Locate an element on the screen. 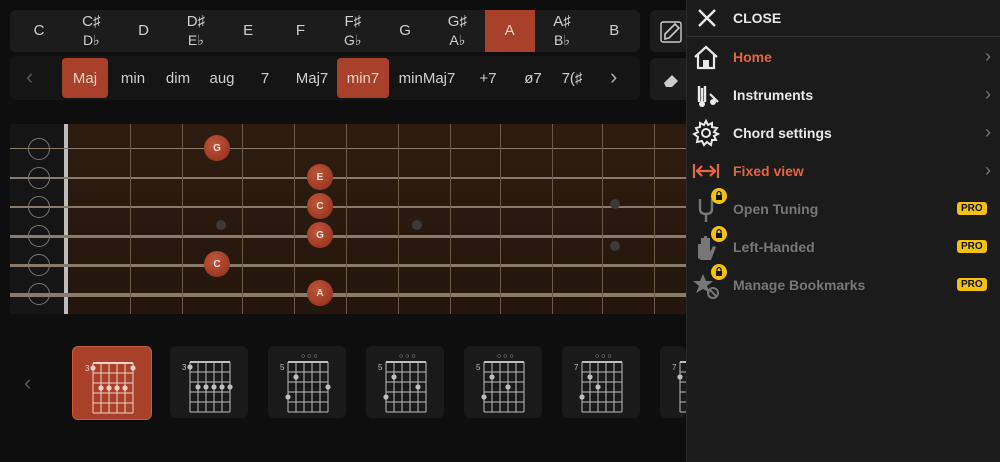  note-button-Csharp: C♯ D♭ is located at coordinates (91, 31).